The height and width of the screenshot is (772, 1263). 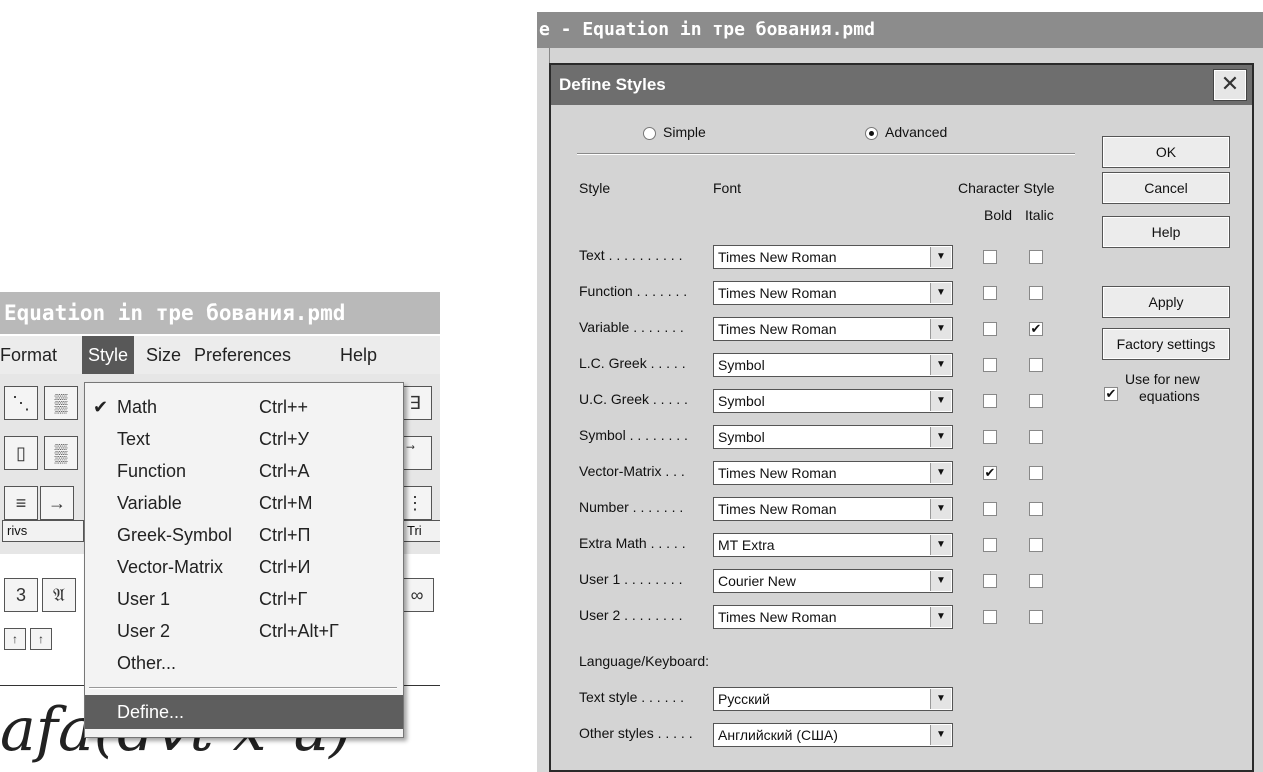 I want to click on menu-item-user-2: User 2 Ctrl+Alt+Г, so click(x=244, y=631).